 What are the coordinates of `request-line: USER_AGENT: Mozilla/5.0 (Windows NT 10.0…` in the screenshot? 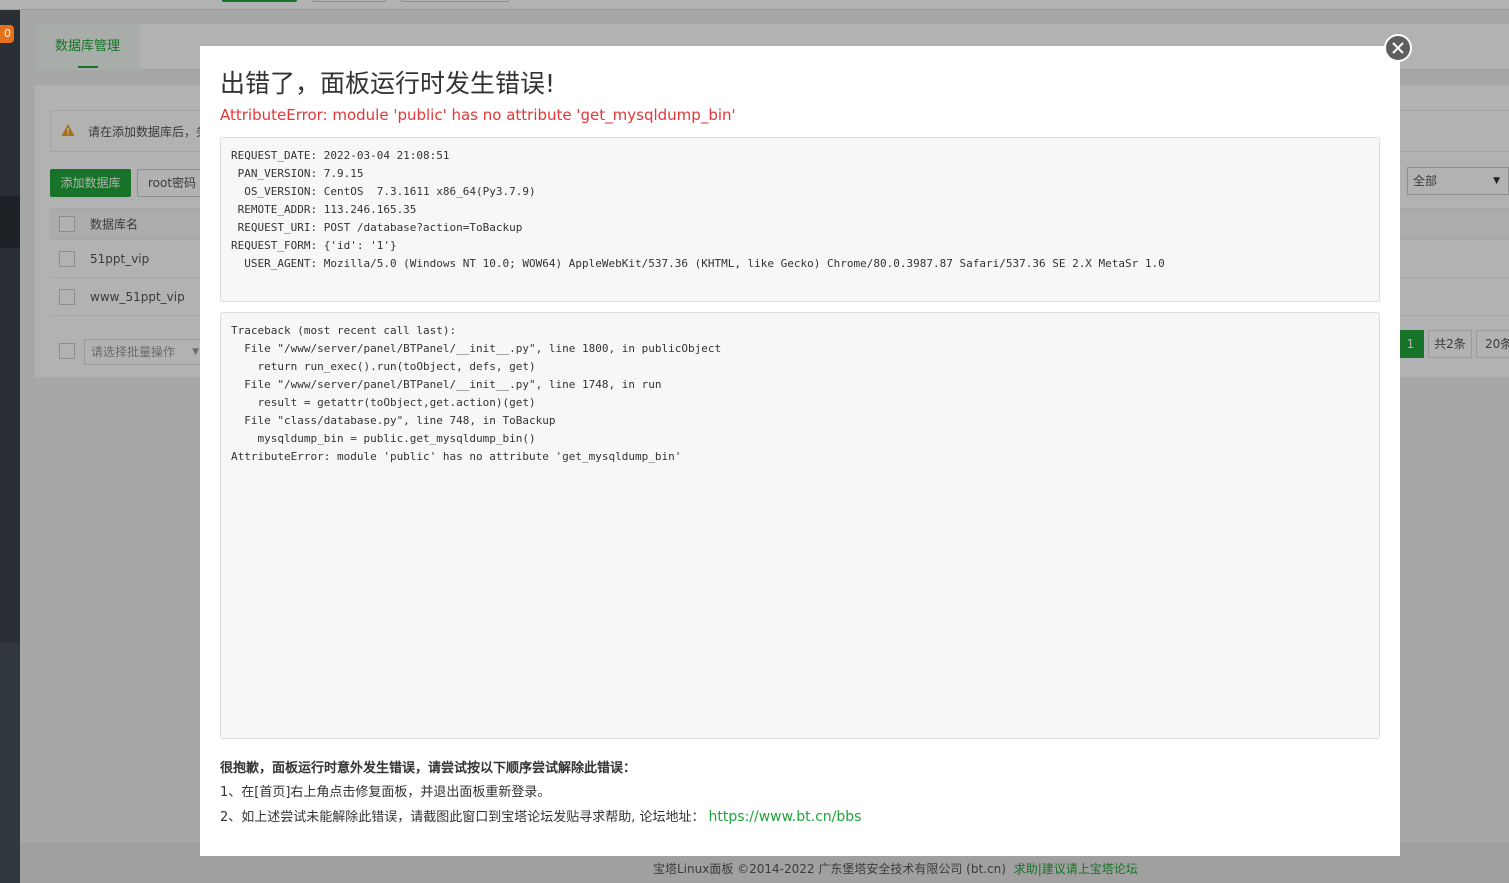 It's located at (698, 263).